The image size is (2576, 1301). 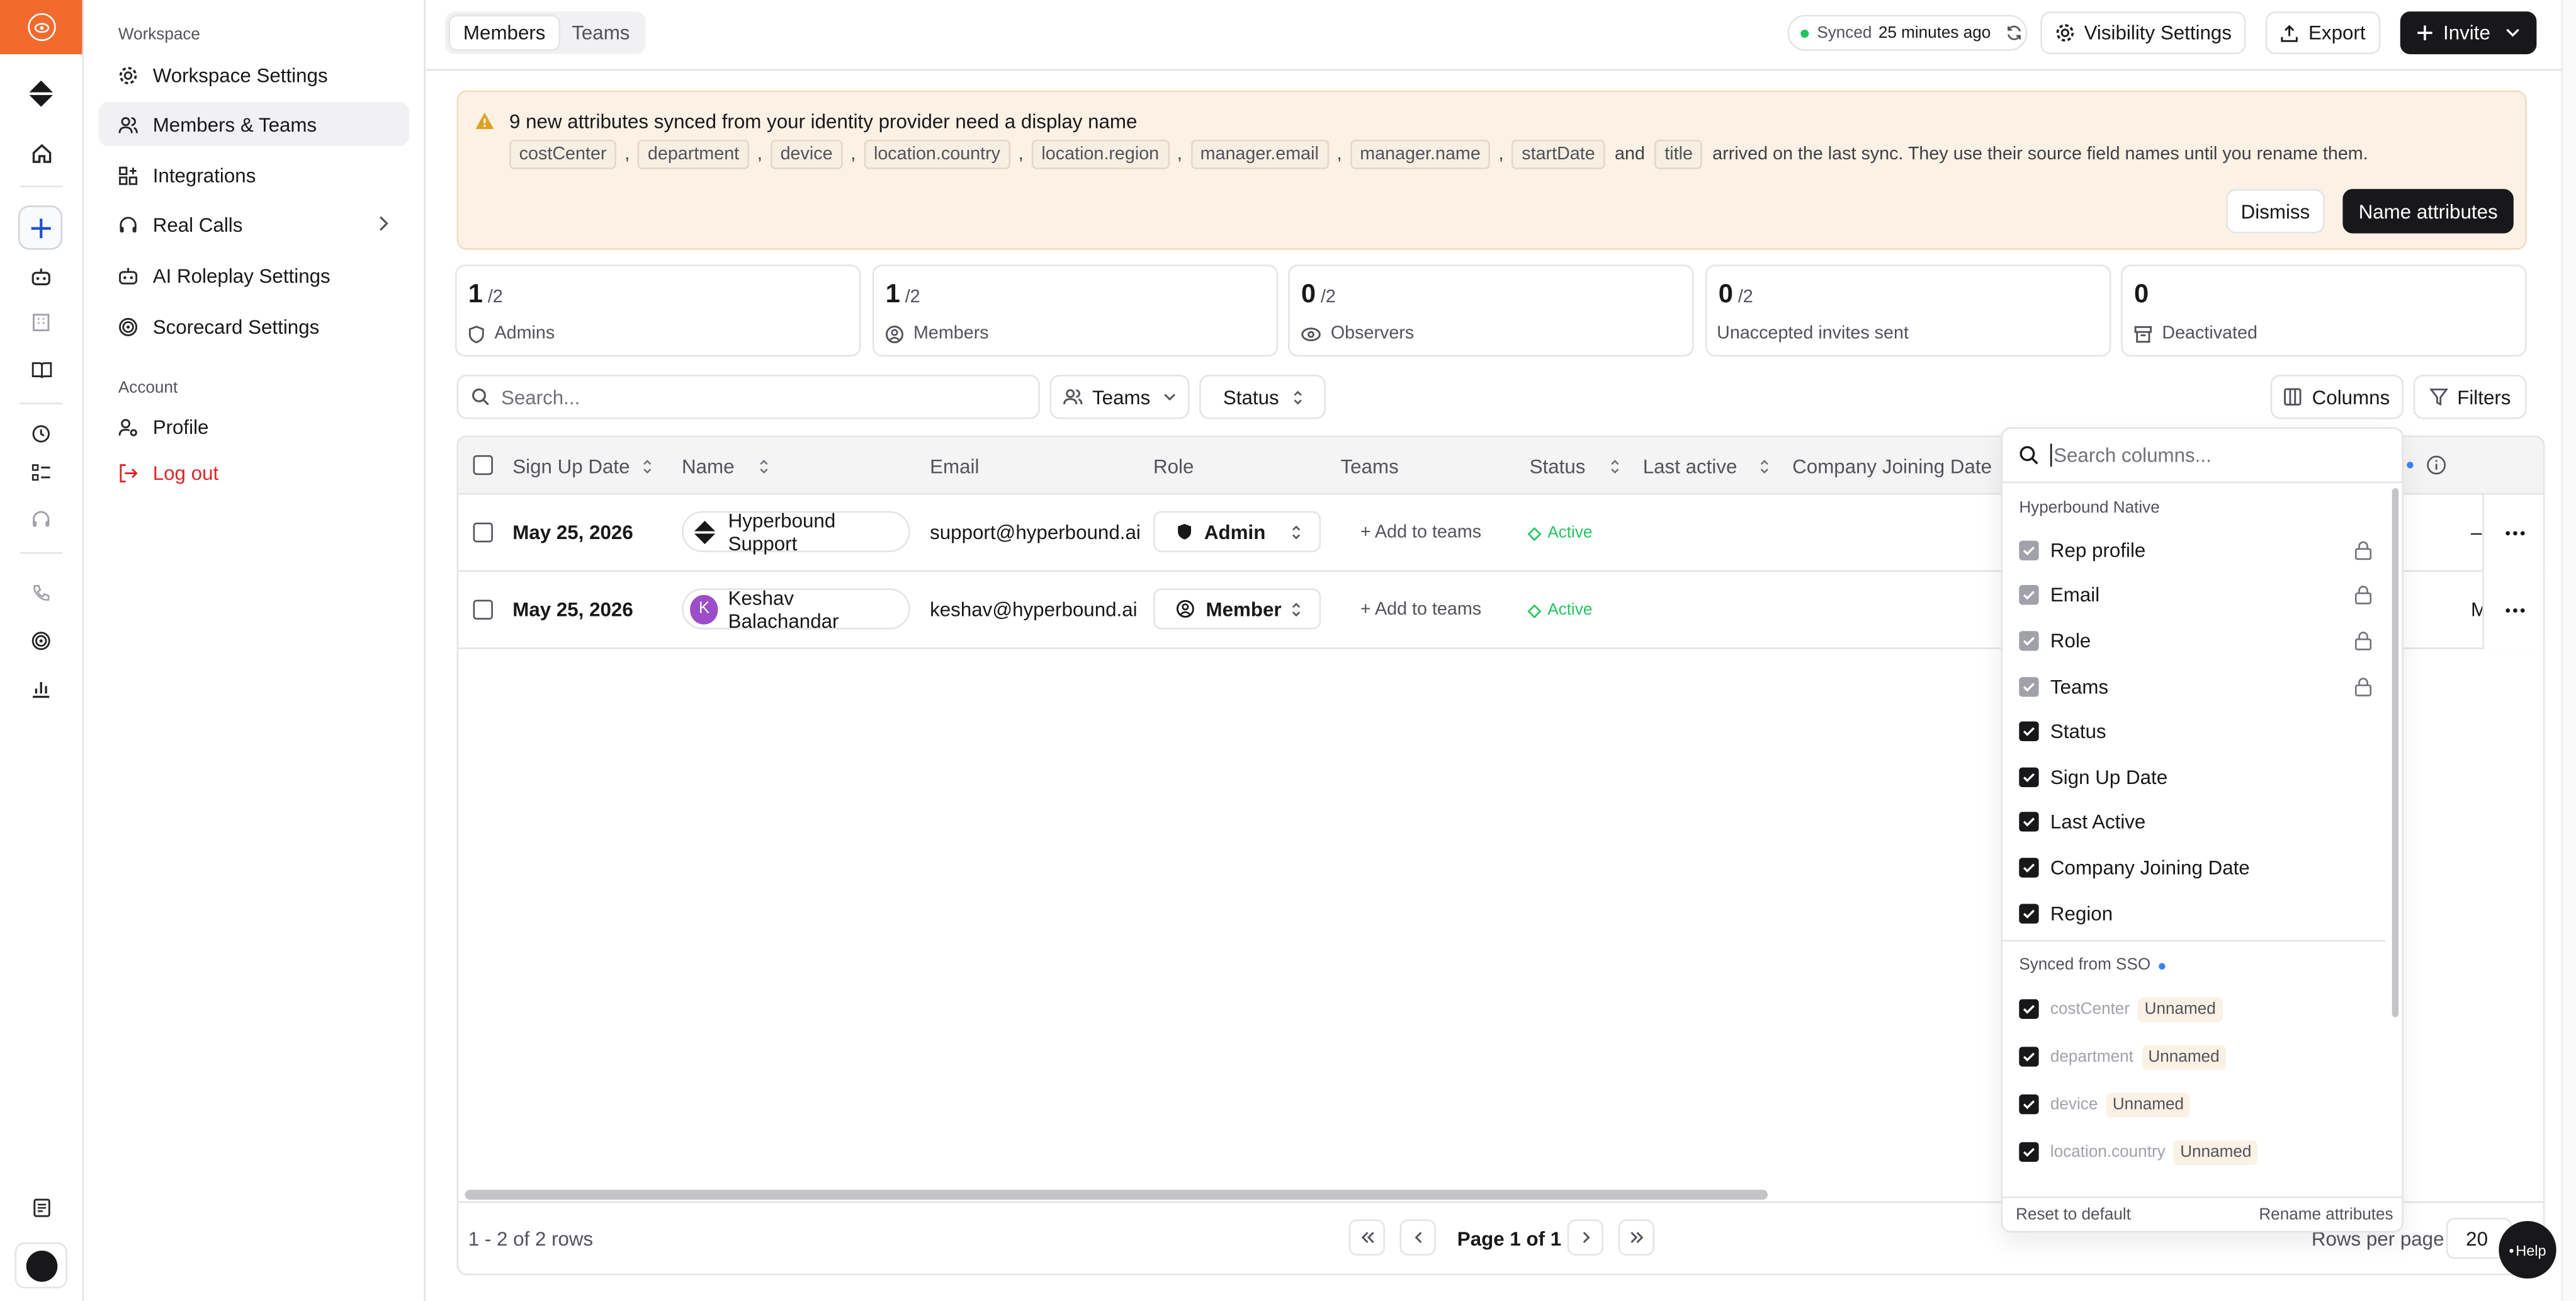 What do you see at coordinates (2201, 550) in the screenshot?
I see `column-option-rep-profile: Rep profile` at bounding box center [2201, 550].